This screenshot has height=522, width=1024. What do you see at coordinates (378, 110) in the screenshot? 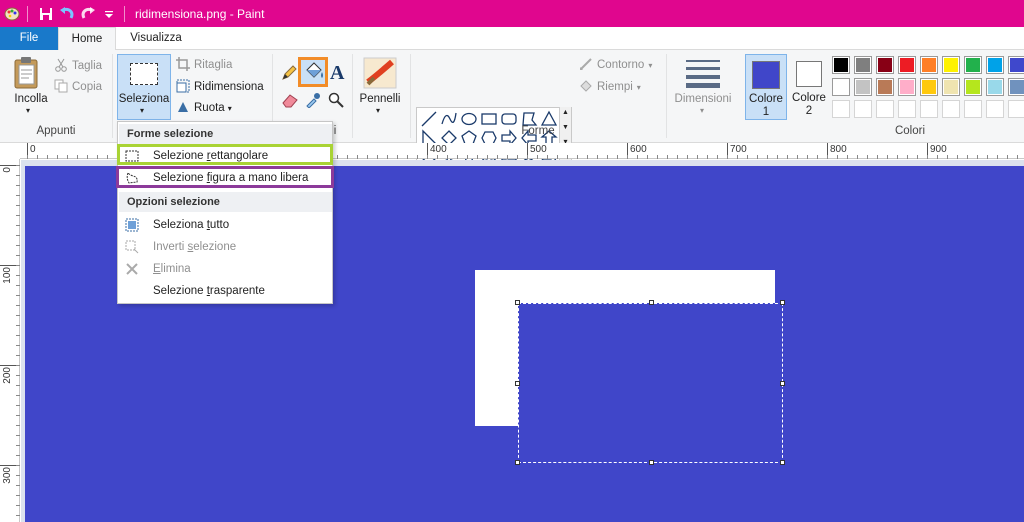
I see `brushes-dropdown-icon: ▾` at bounding box center [378, 110].